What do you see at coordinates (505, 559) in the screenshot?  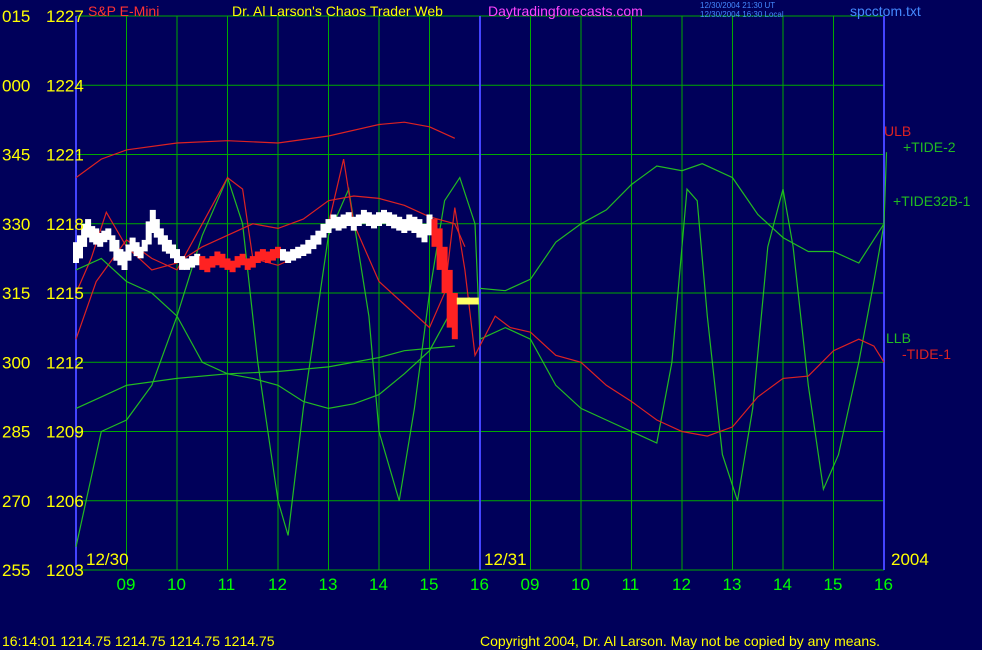 I see `date-label-1231: 12/31` at bounding box center [505, 559].